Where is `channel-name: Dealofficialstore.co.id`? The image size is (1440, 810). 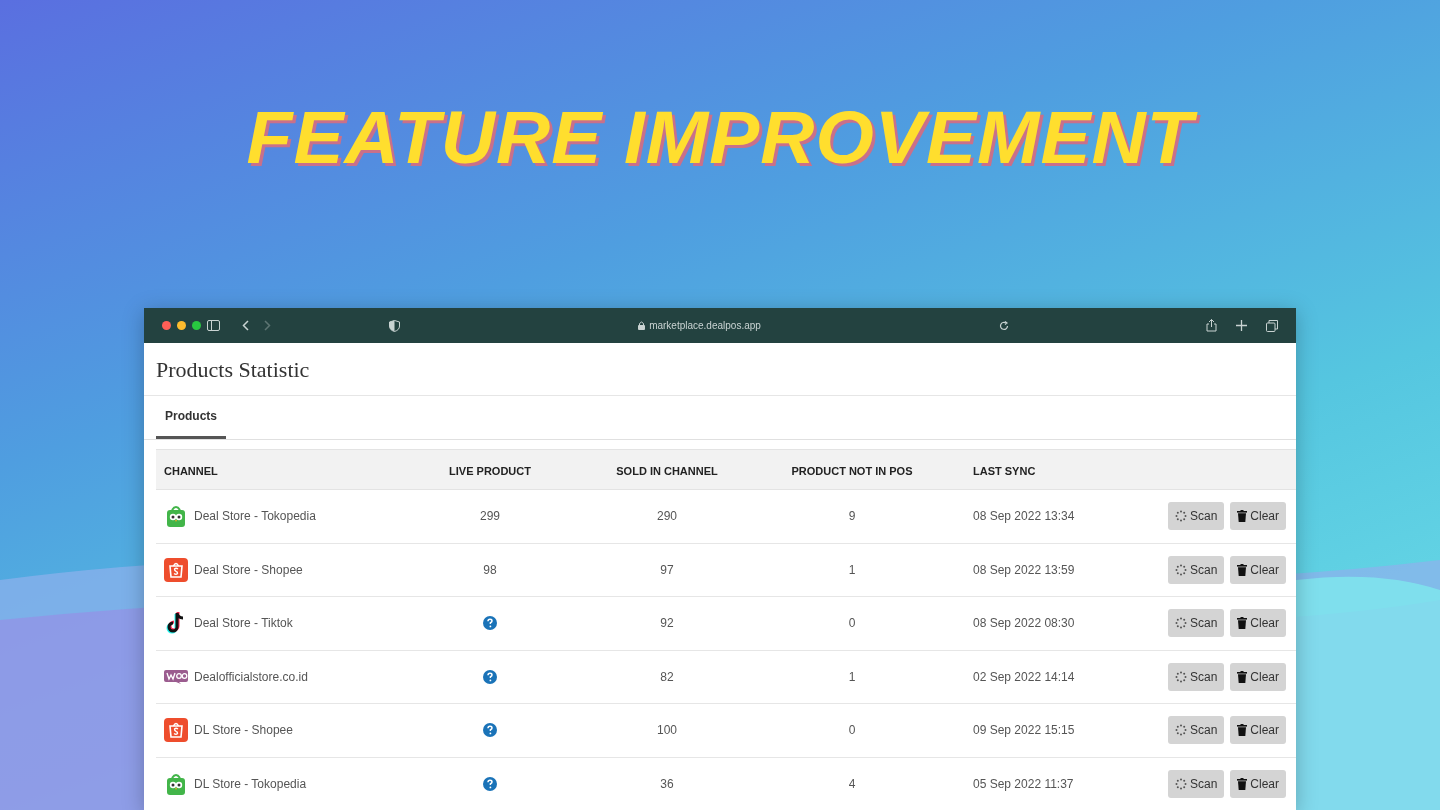
channel-name: Dealofficialstore.co.id is located at coordinates (251, 677).